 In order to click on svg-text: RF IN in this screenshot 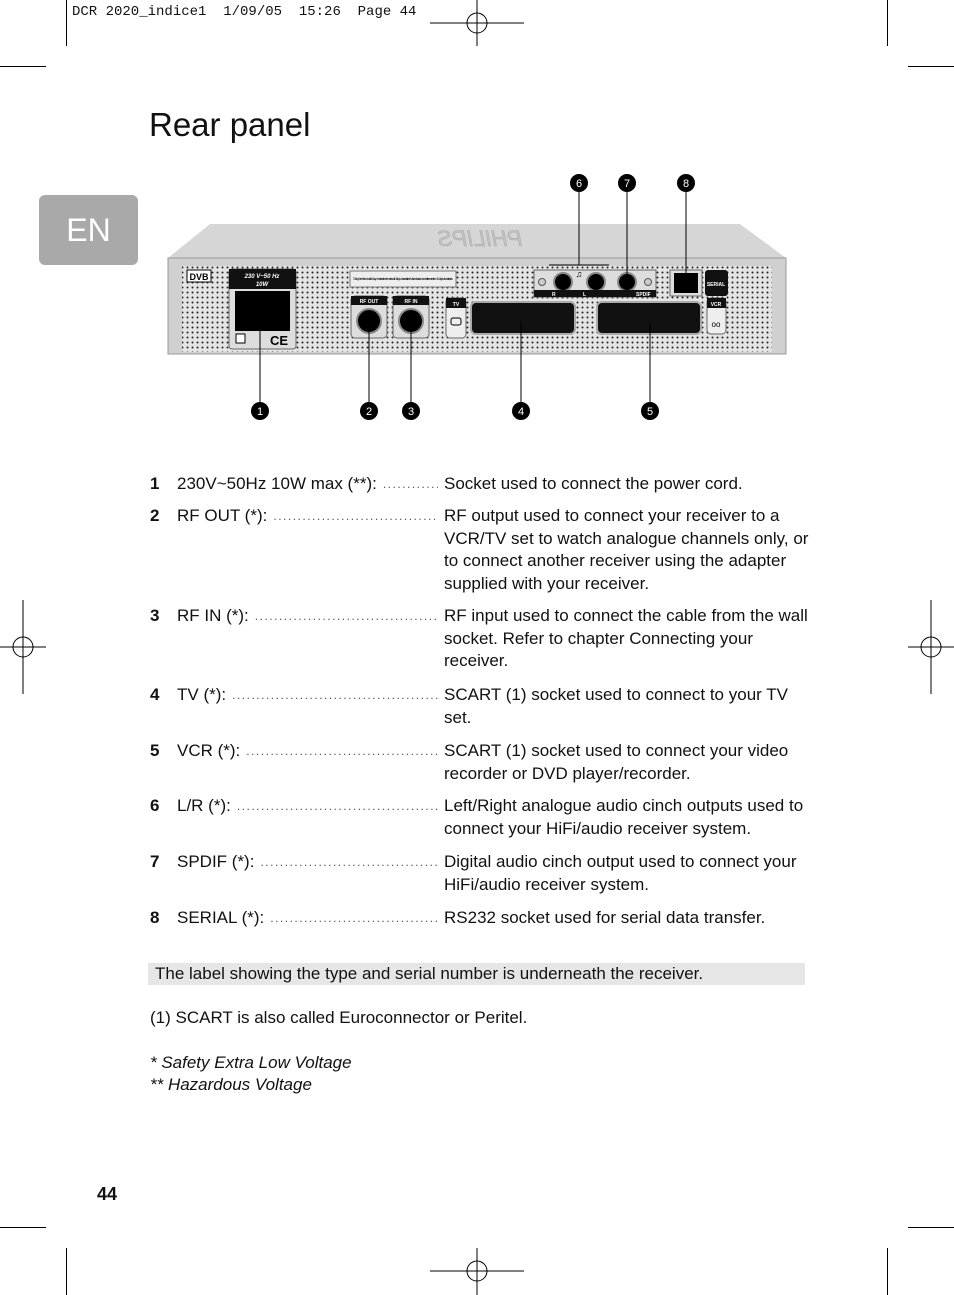, I will do `click(410, 302)`.